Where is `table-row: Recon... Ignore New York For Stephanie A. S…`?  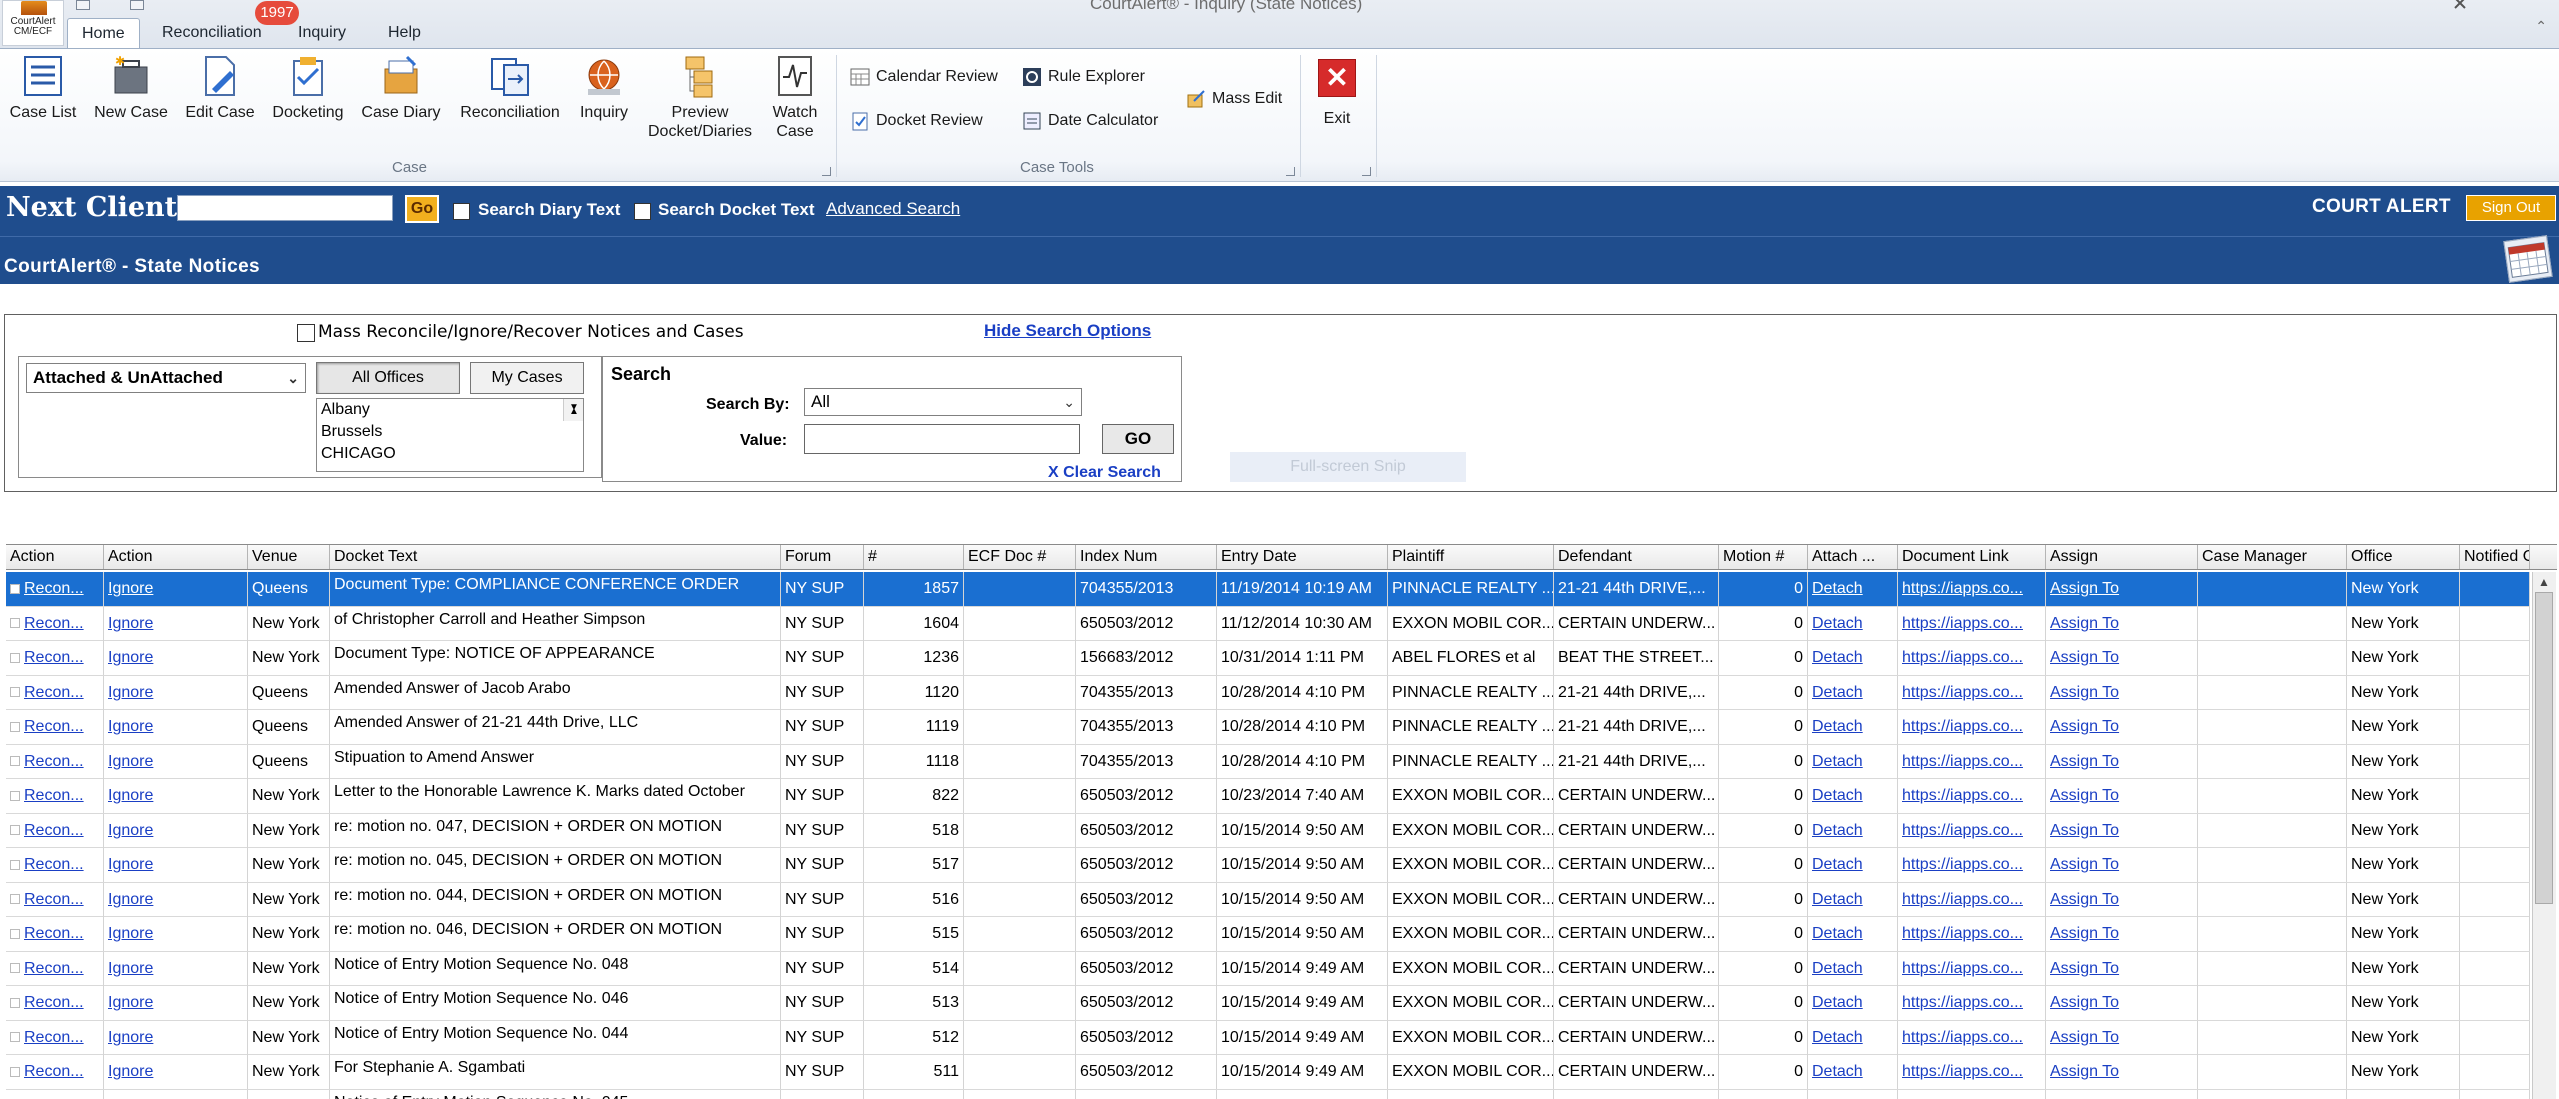
table-row: Recon... Ignore New York For Stephanie A. S… is located at coordinates (1268, 1072).